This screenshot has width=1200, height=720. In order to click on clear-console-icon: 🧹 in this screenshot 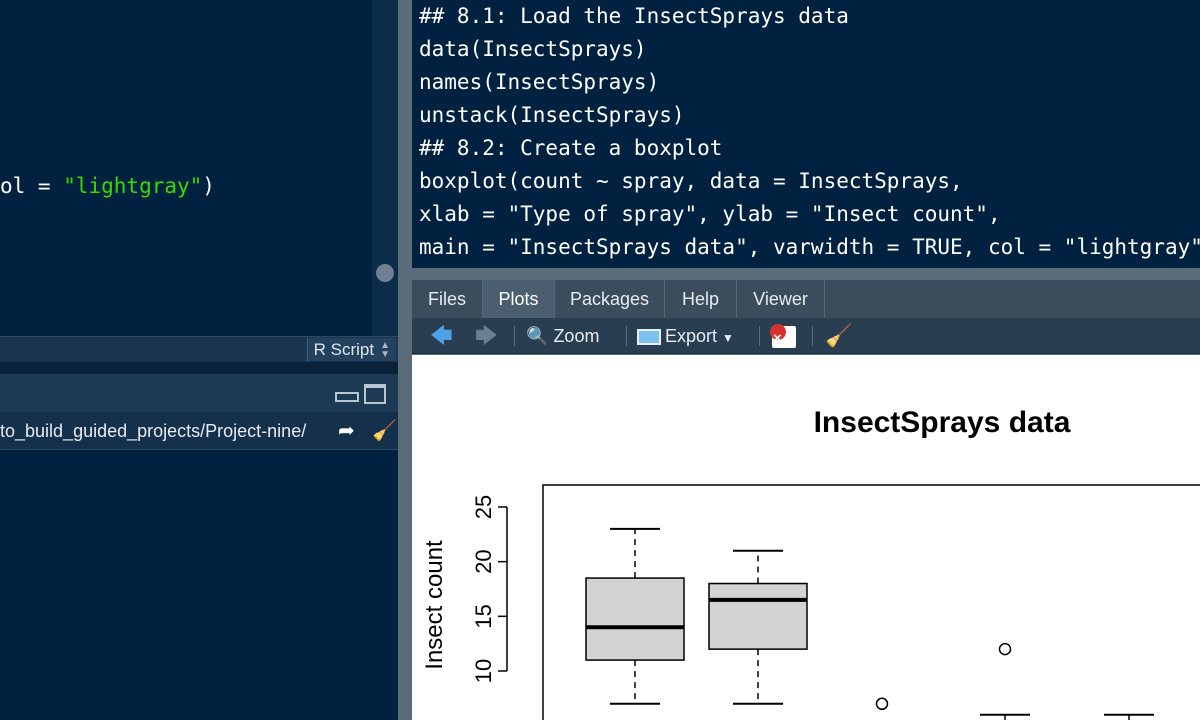, I will do `click(384, 430)`.